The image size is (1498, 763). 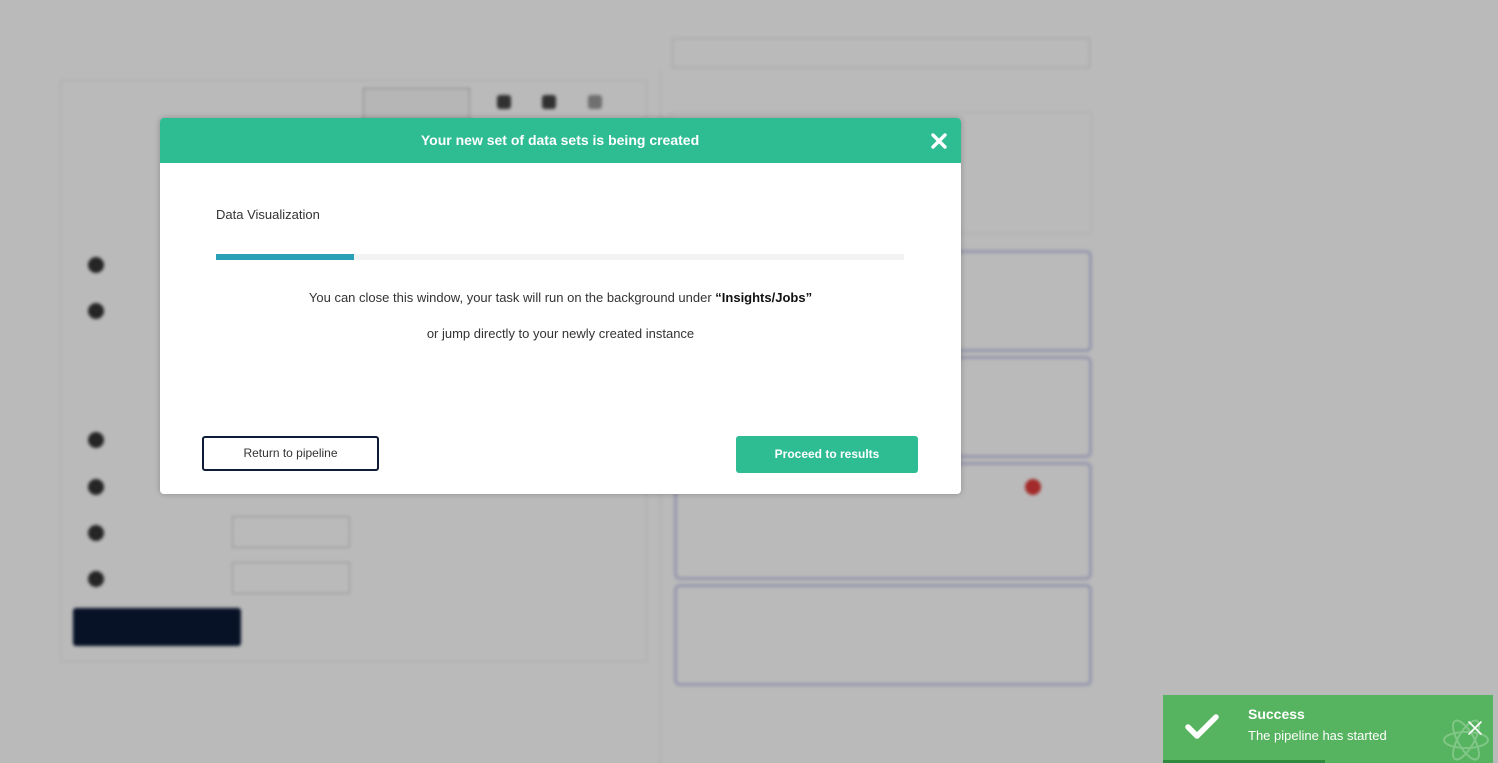 What do you see at coordinates (560, 257) in the screenshot?
I see `progress-bar` at bounding box center [560, 257].